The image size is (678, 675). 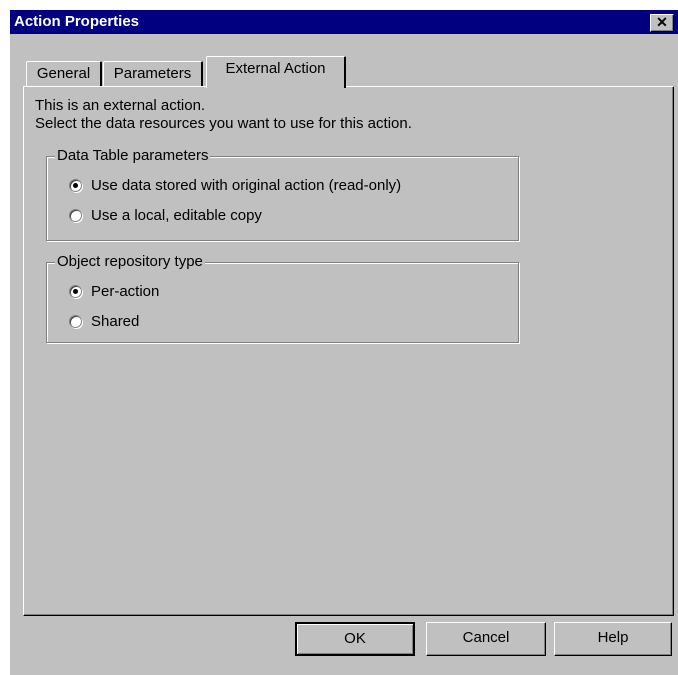 I want to click on tab-general-label: General, so click(x=63, y=73).